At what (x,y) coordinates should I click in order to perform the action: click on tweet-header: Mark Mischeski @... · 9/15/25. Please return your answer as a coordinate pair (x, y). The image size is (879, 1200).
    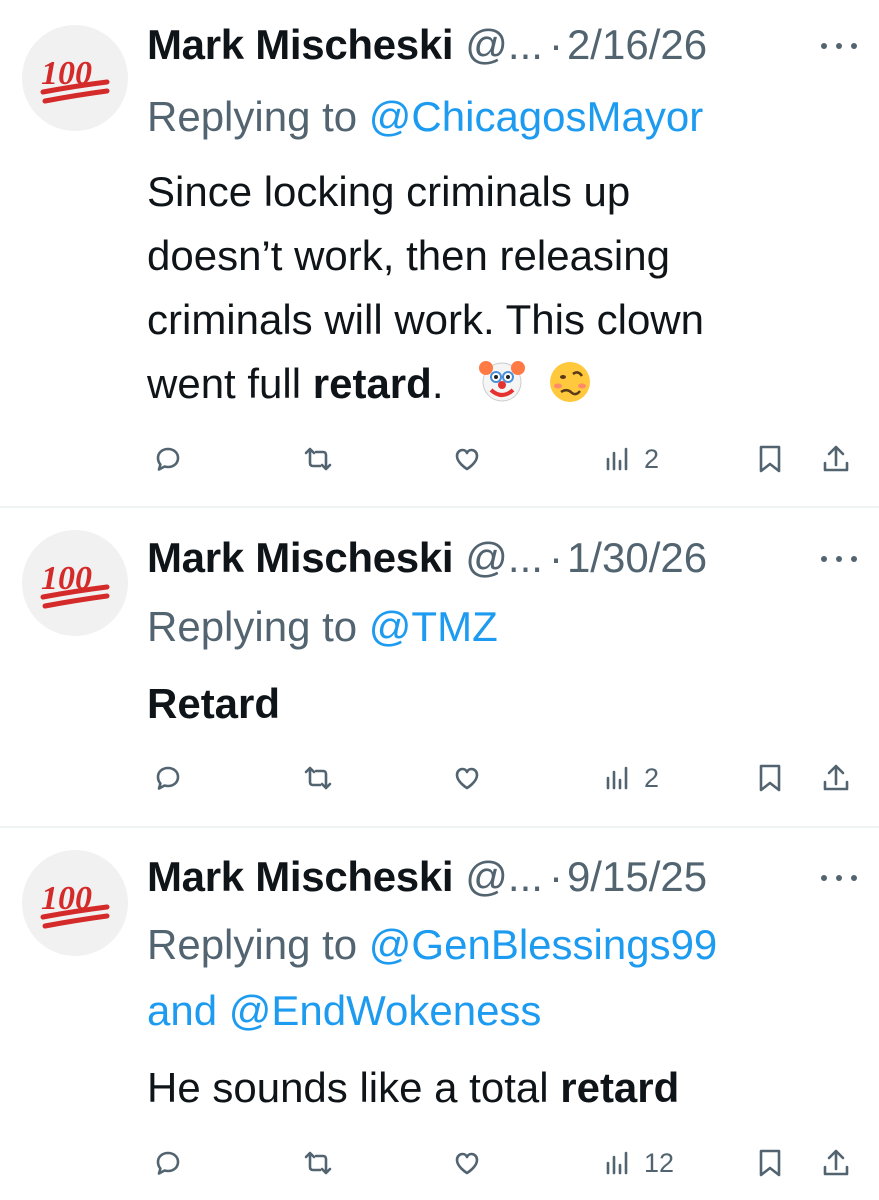
    Looking at the image, I should click on (503, 877).